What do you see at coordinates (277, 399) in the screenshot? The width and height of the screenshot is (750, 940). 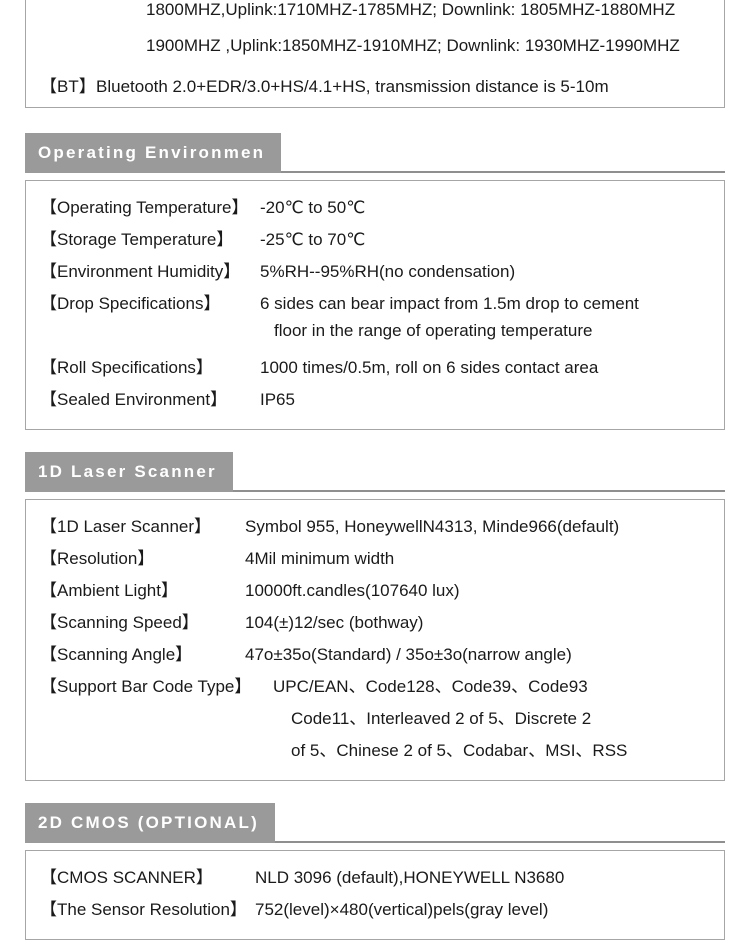 I see `row-value: IP65` at bounding box center [277, 399].